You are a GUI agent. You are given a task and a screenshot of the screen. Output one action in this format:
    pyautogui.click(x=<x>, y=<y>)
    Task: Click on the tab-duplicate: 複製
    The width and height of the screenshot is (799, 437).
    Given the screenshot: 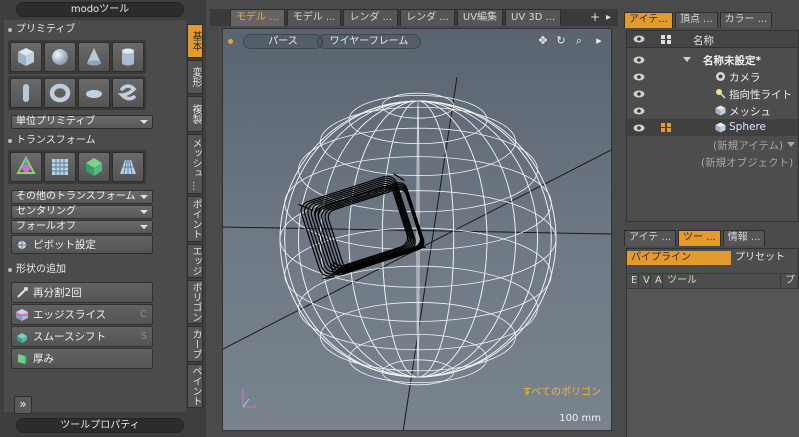 What is the action you would take?
    pyautogui.click(x=195, y=114)
    